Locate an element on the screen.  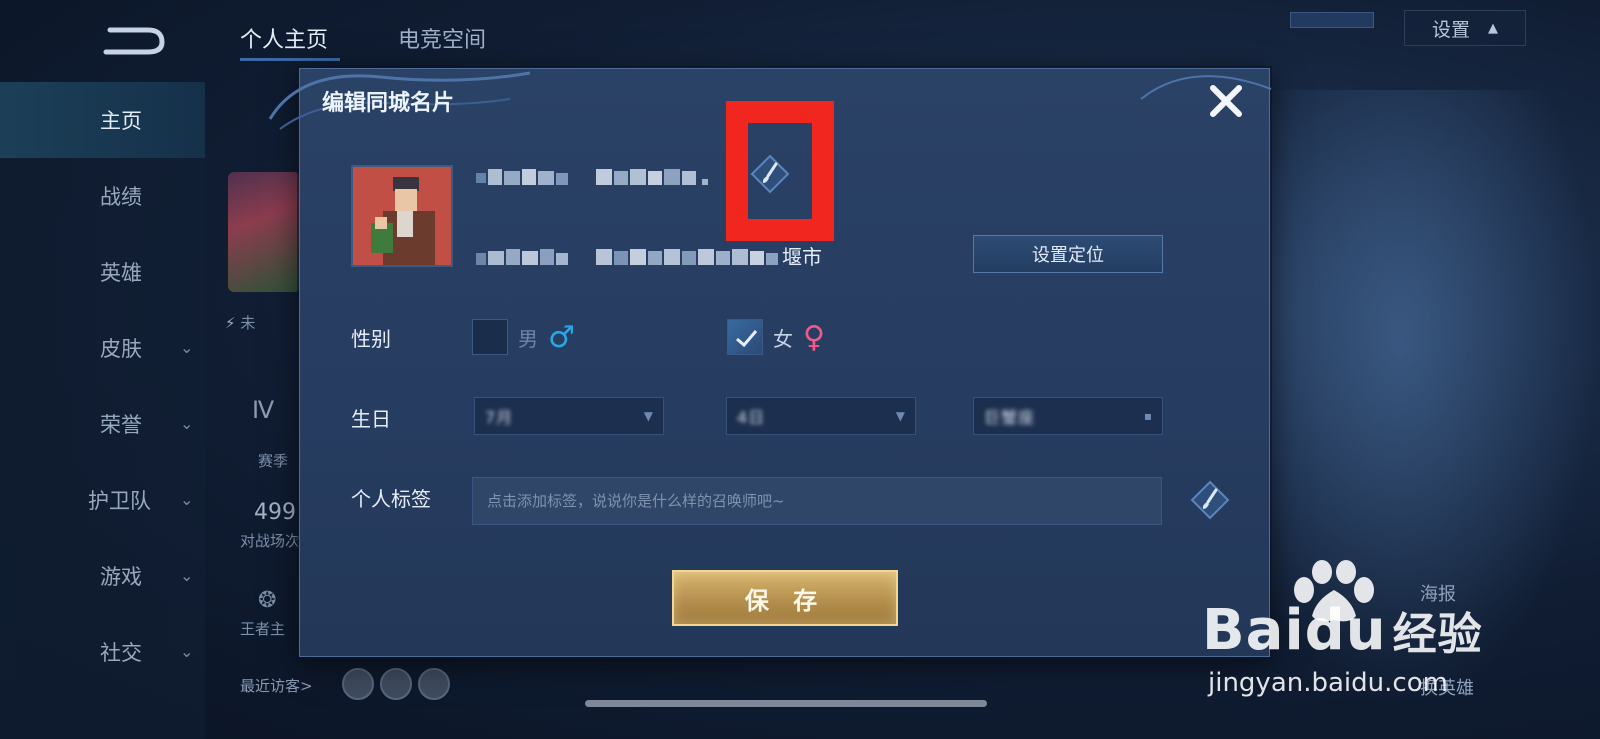
close-icon is located at coordinates (1226, 101).